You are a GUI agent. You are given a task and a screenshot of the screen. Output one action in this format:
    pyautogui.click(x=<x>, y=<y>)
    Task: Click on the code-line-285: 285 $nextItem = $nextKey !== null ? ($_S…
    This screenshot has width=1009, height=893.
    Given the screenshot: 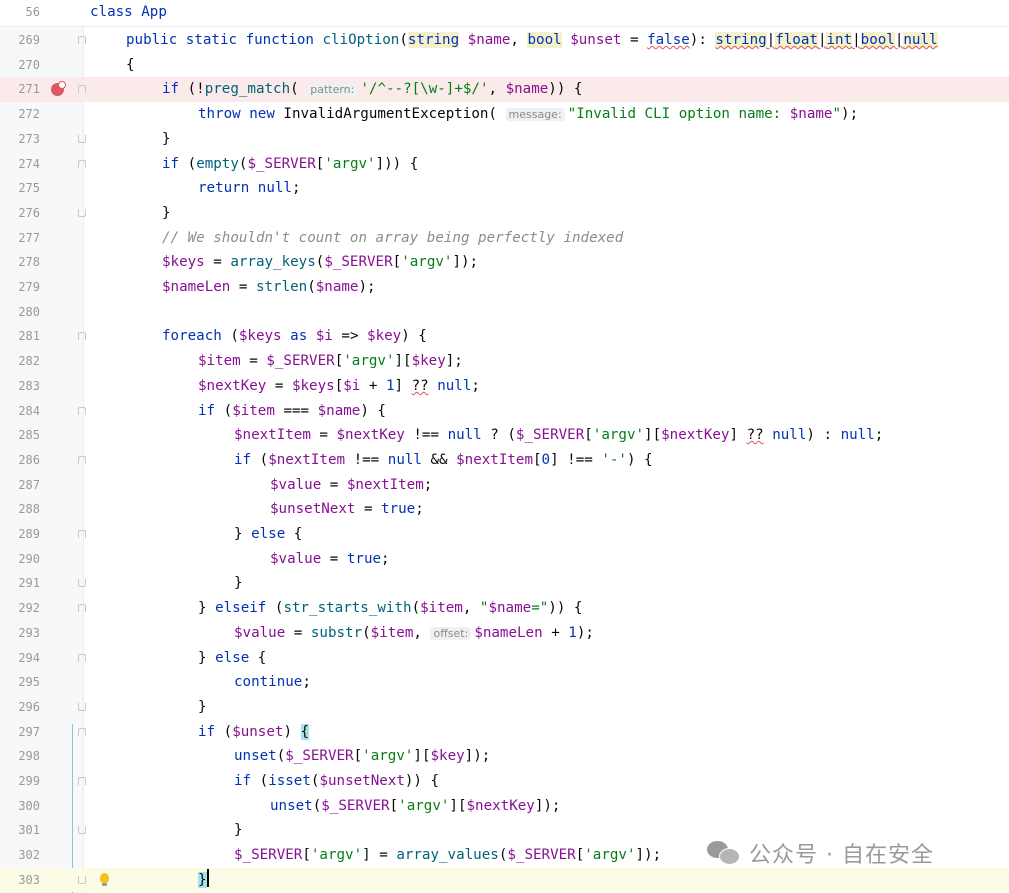 What is the action you would take?
    pyautogui.click(x=504, y=435)
    